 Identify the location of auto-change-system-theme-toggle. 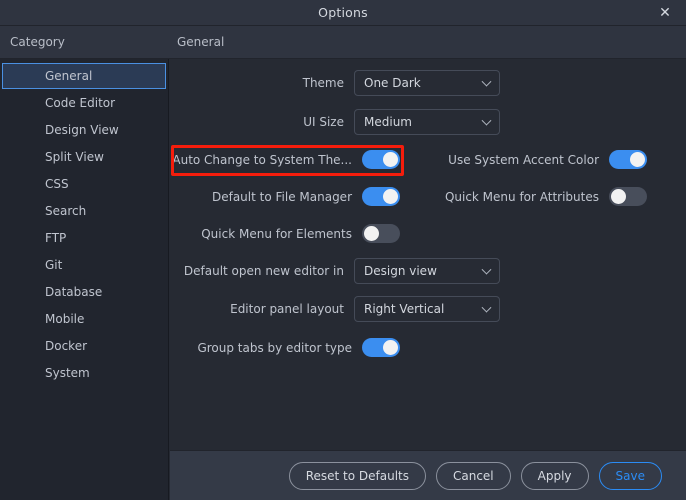
(381, 159).